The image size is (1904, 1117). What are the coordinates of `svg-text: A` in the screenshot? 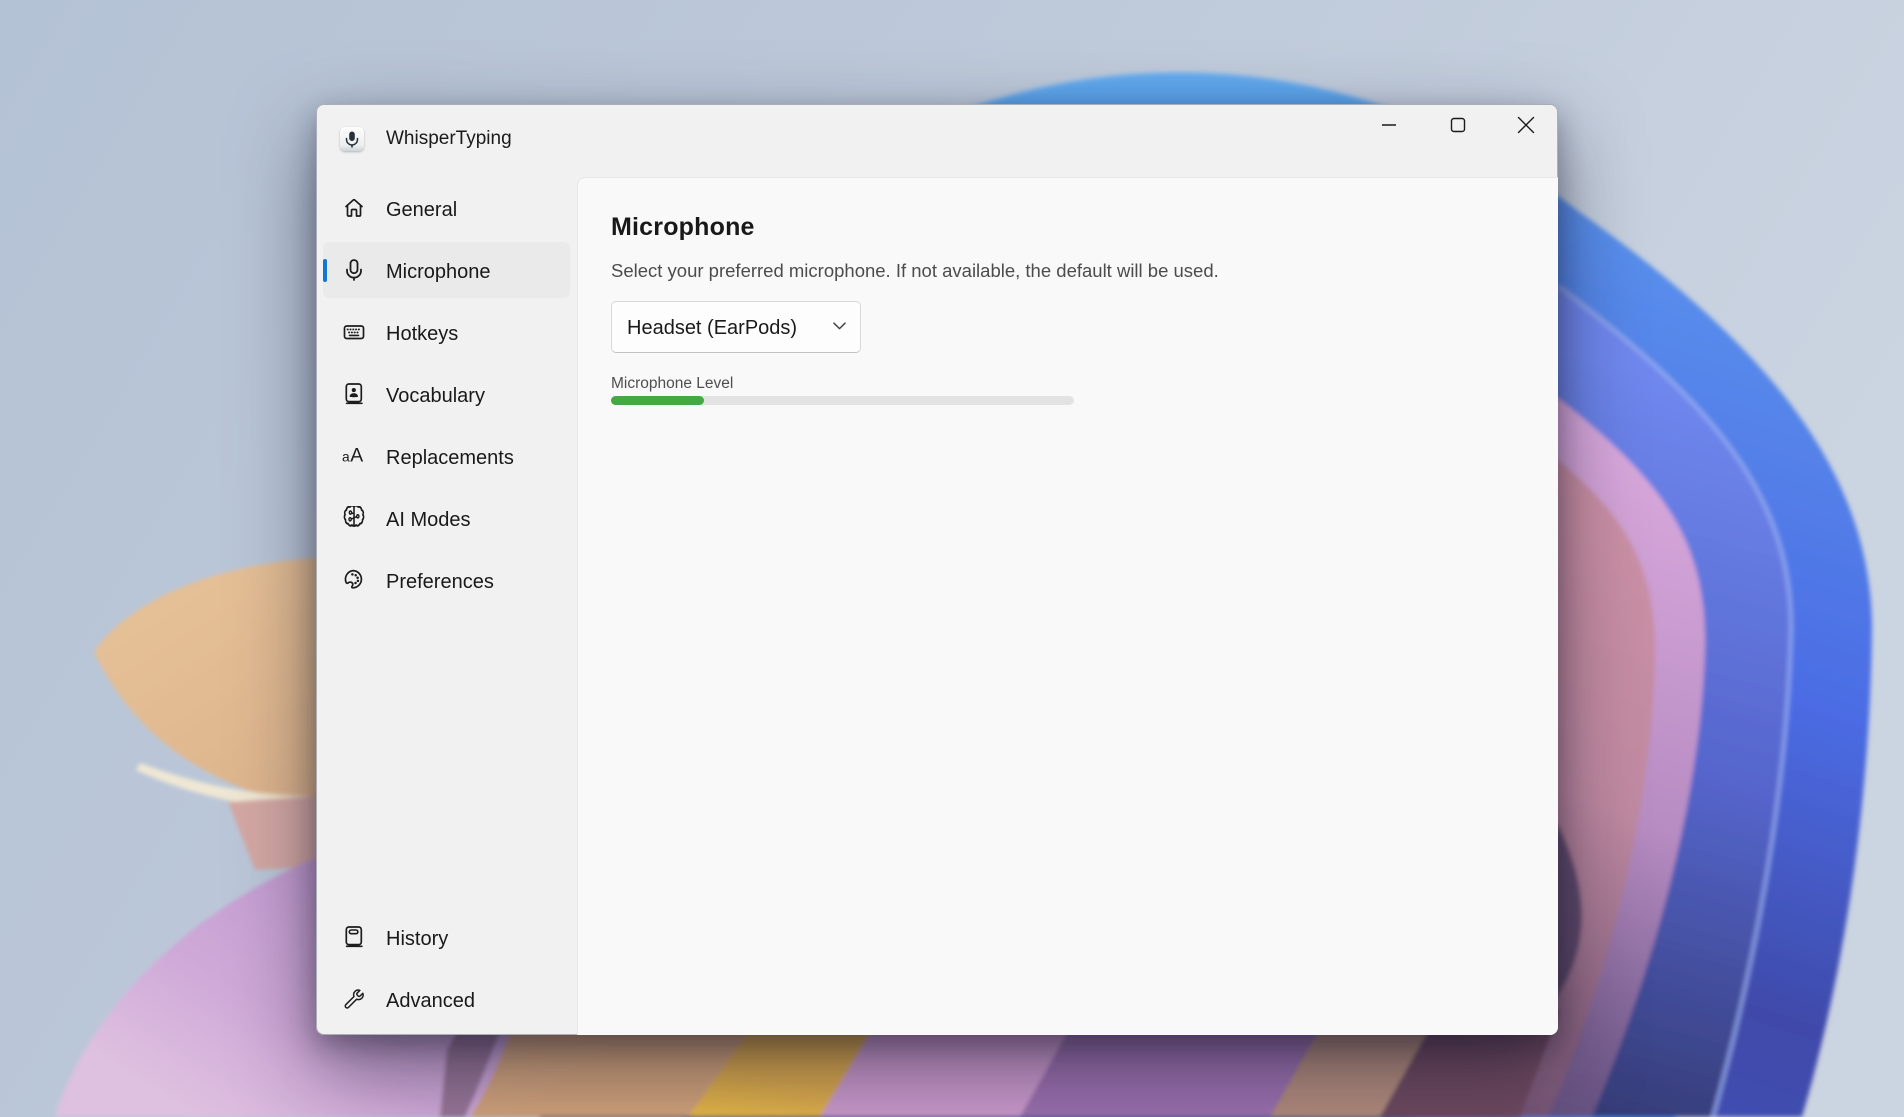 It's located at (356, 456).